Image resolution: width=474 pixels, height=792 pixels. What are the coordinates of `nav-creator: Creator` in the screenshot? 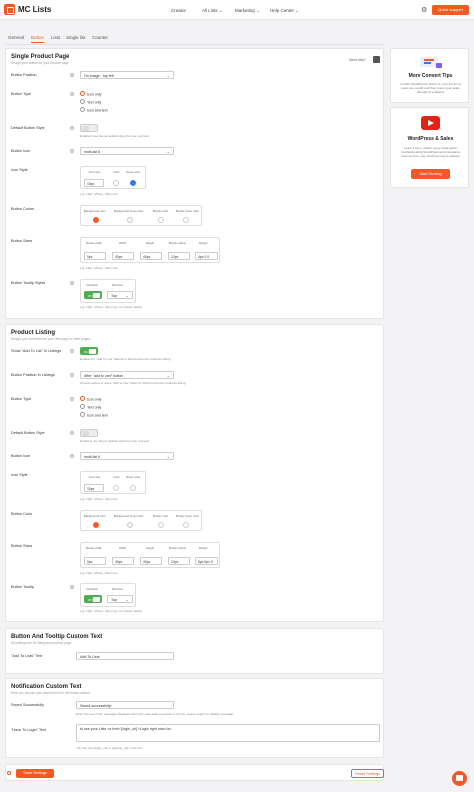 It's located at (178, 10).